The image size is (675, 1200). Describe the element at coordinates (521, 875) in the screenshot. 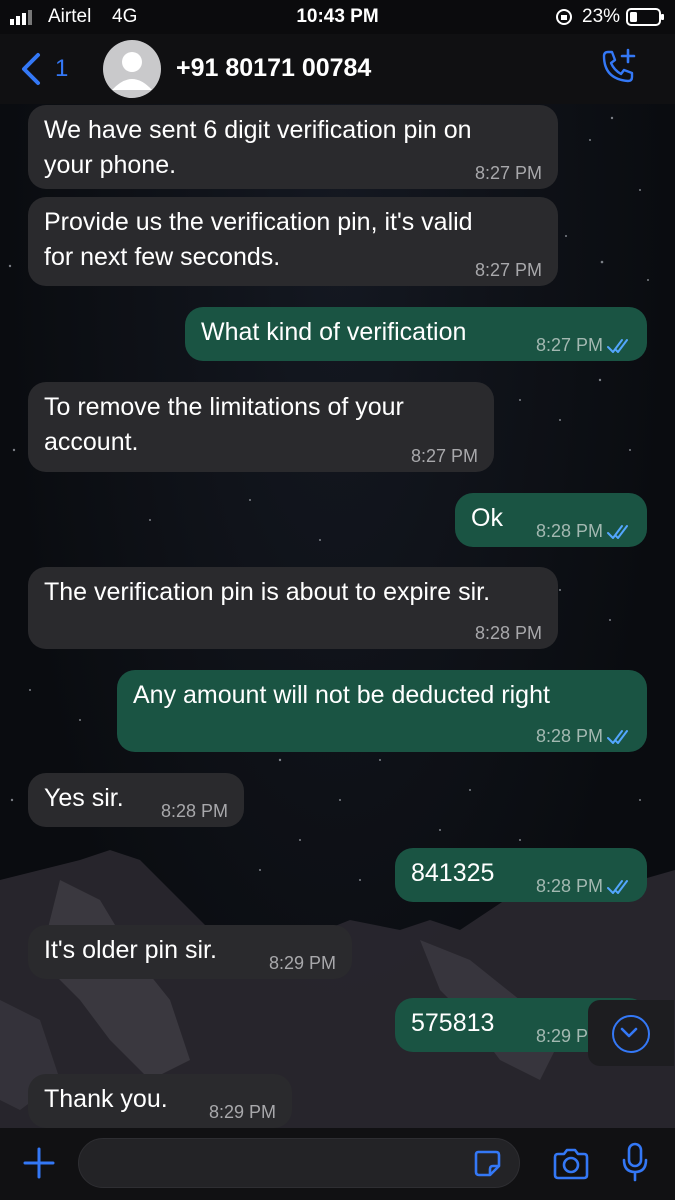

I see `message-bubble-outgoing: 841325 8:28 PM` at that location.